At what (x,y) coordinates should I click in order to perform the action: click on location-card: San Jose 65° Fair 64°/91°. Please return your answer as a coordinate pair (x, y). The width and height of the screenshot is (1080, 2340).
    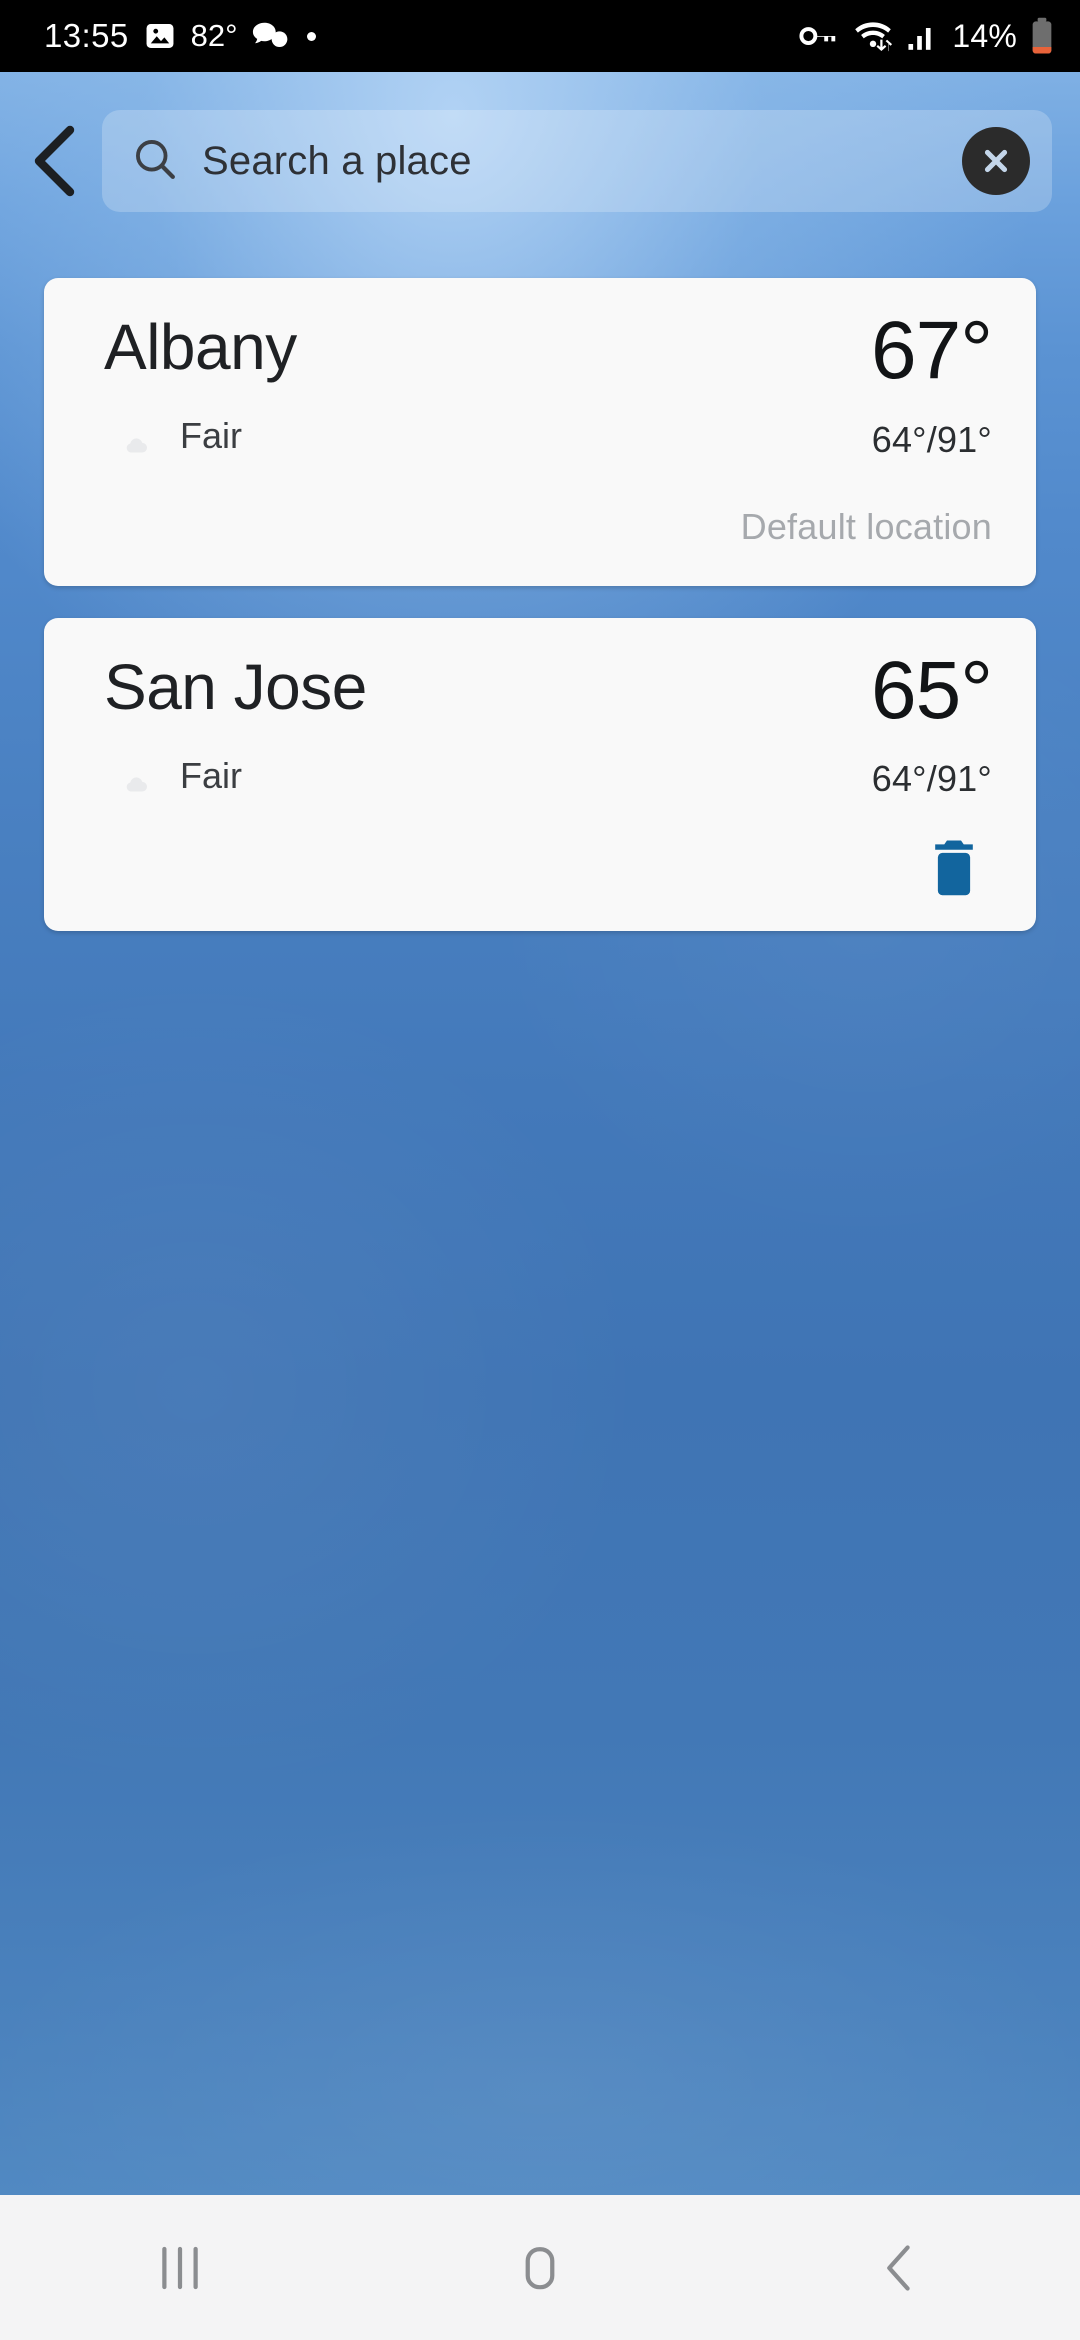
    Looking at the image, I should click on (540, 774).